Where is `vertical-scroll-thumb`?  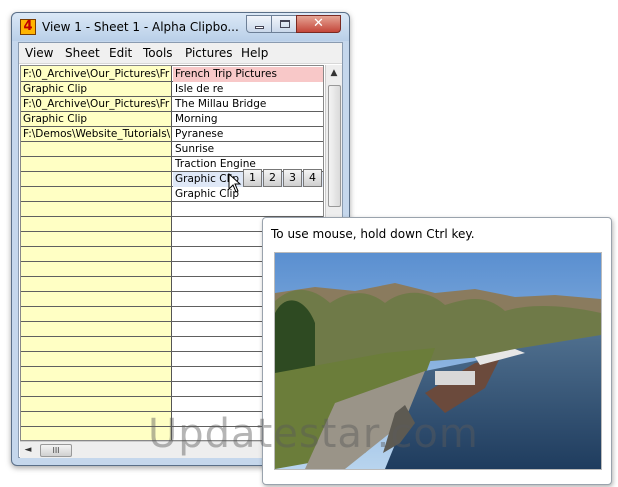 vertical-scroll-thumb is located at coordinates (334, 146).